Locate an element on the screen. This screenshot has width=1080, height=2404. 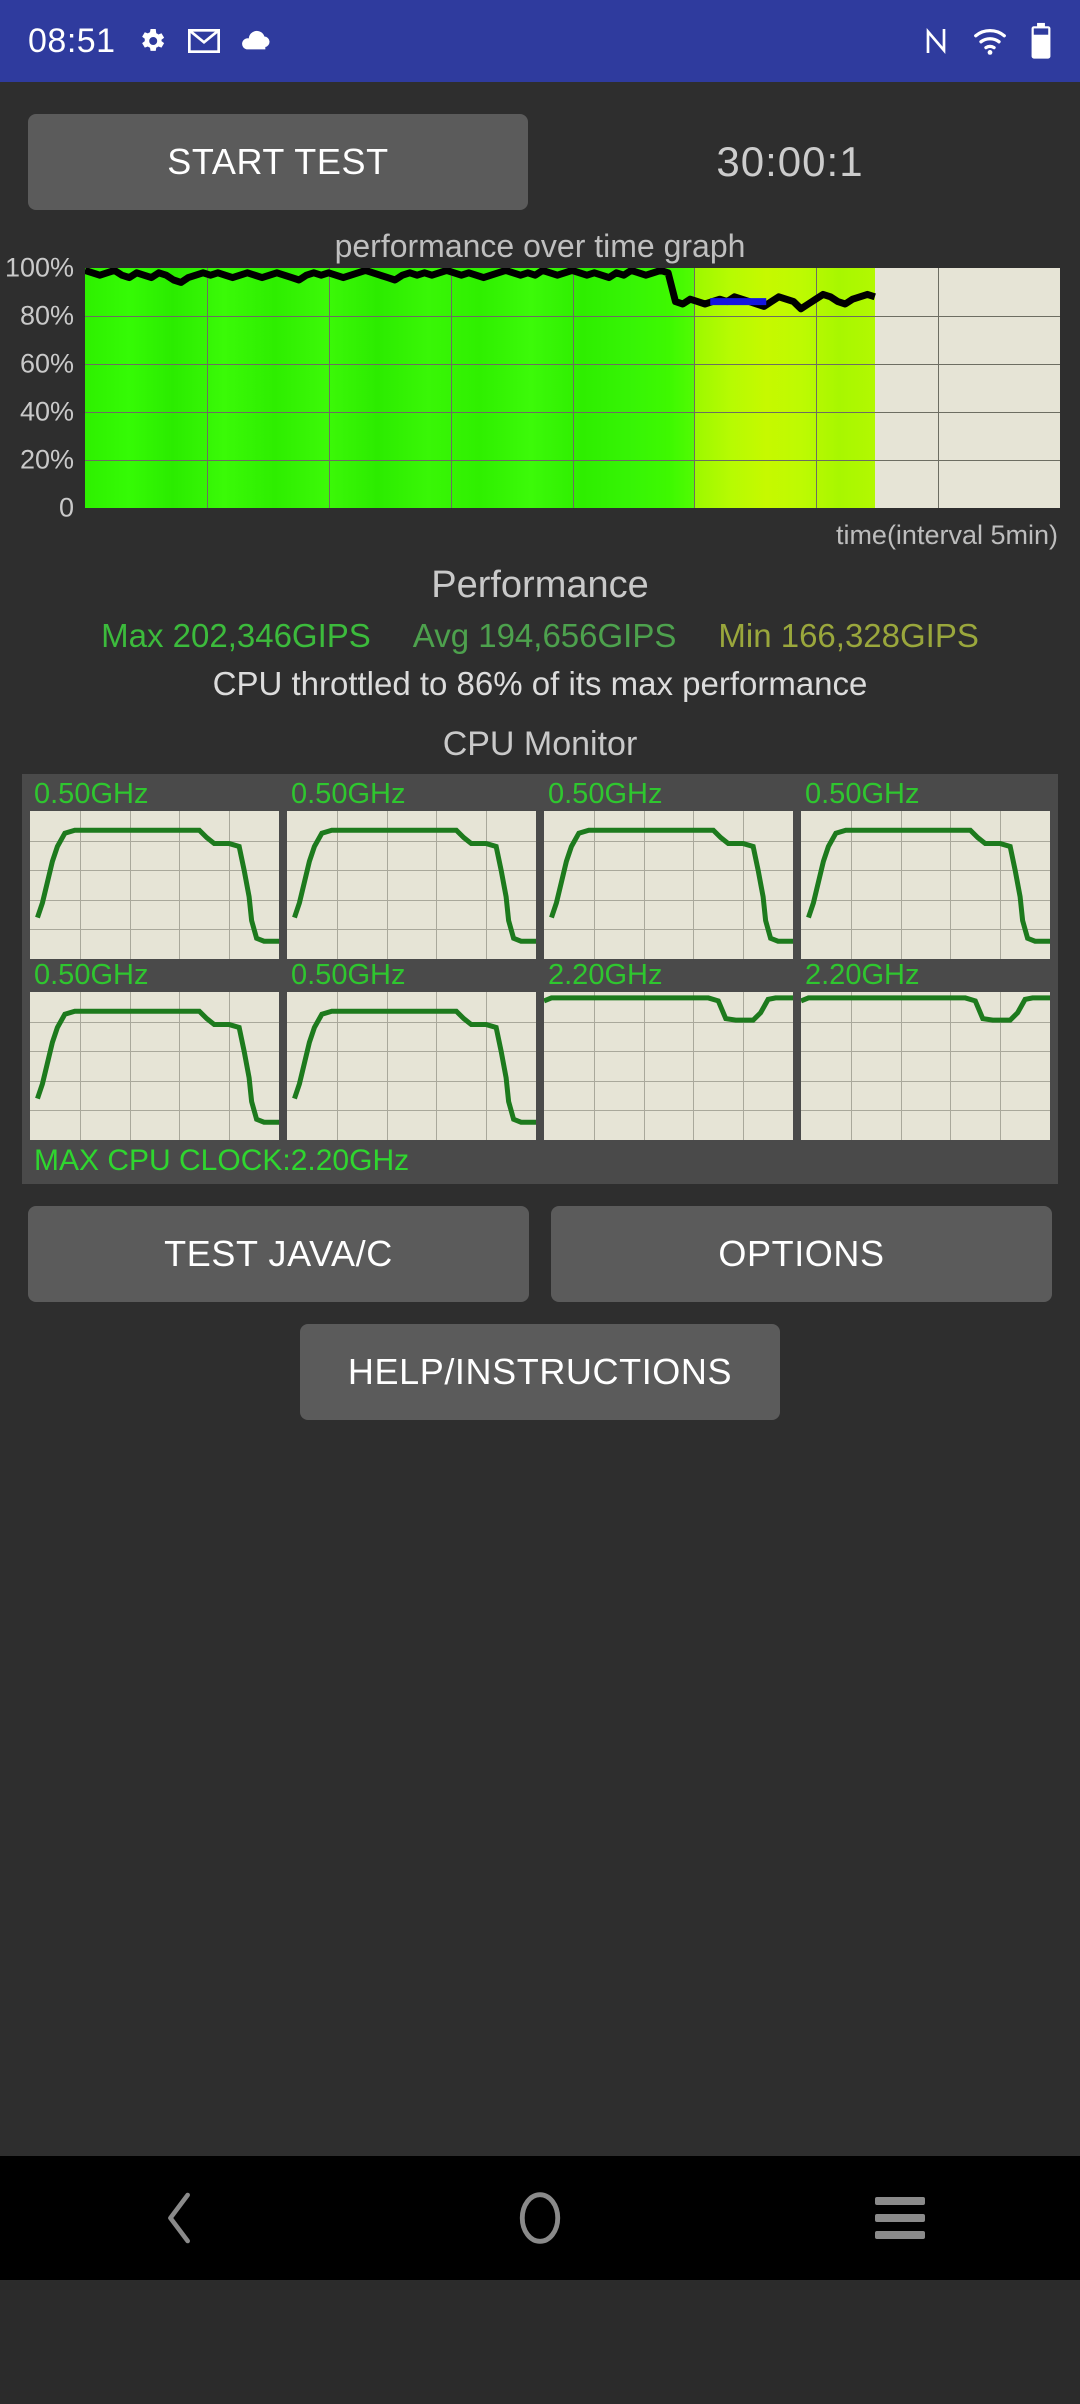
status-bar-right is located at coordinates (987, 41).